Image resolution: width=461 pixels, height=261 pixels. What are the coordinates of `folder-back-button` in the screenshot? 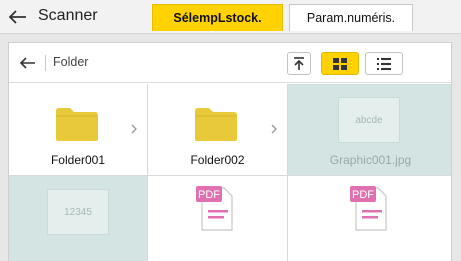 It's located at (28, 63).